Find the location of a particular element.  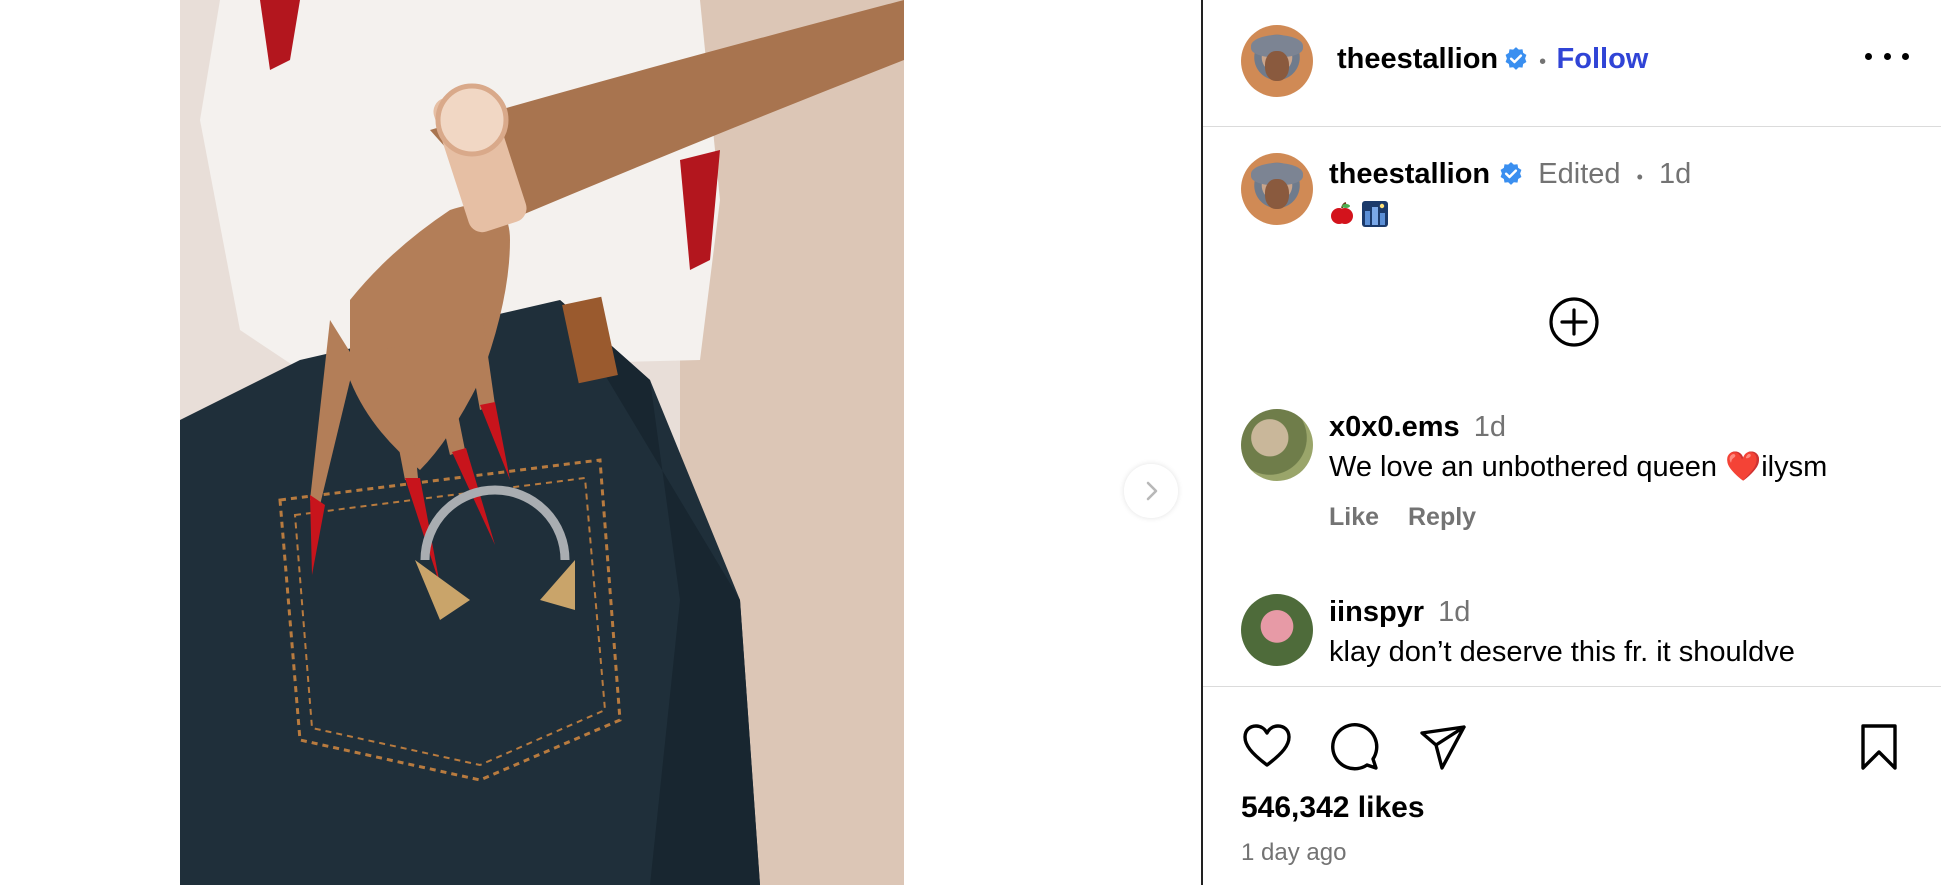

caption-text is located at coordinates (1629, 214).